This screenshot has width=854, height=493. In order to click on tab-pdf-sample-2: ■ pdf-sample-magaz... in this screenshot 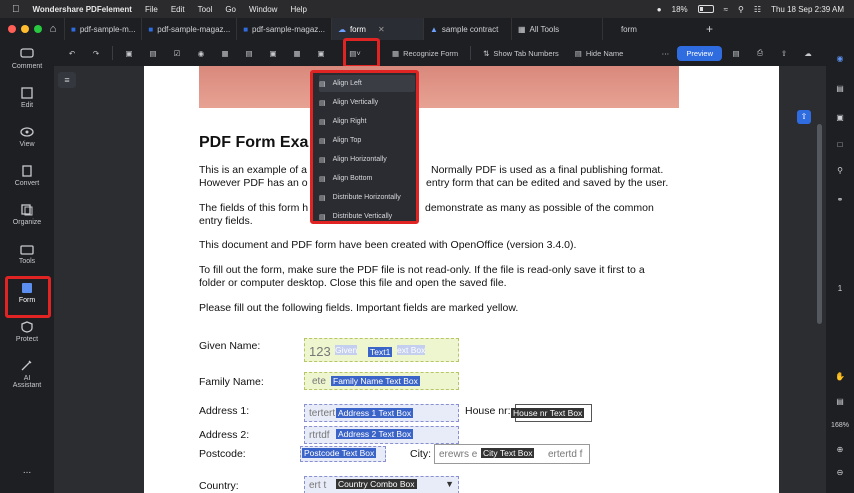, I will do `click(188, 29)`.